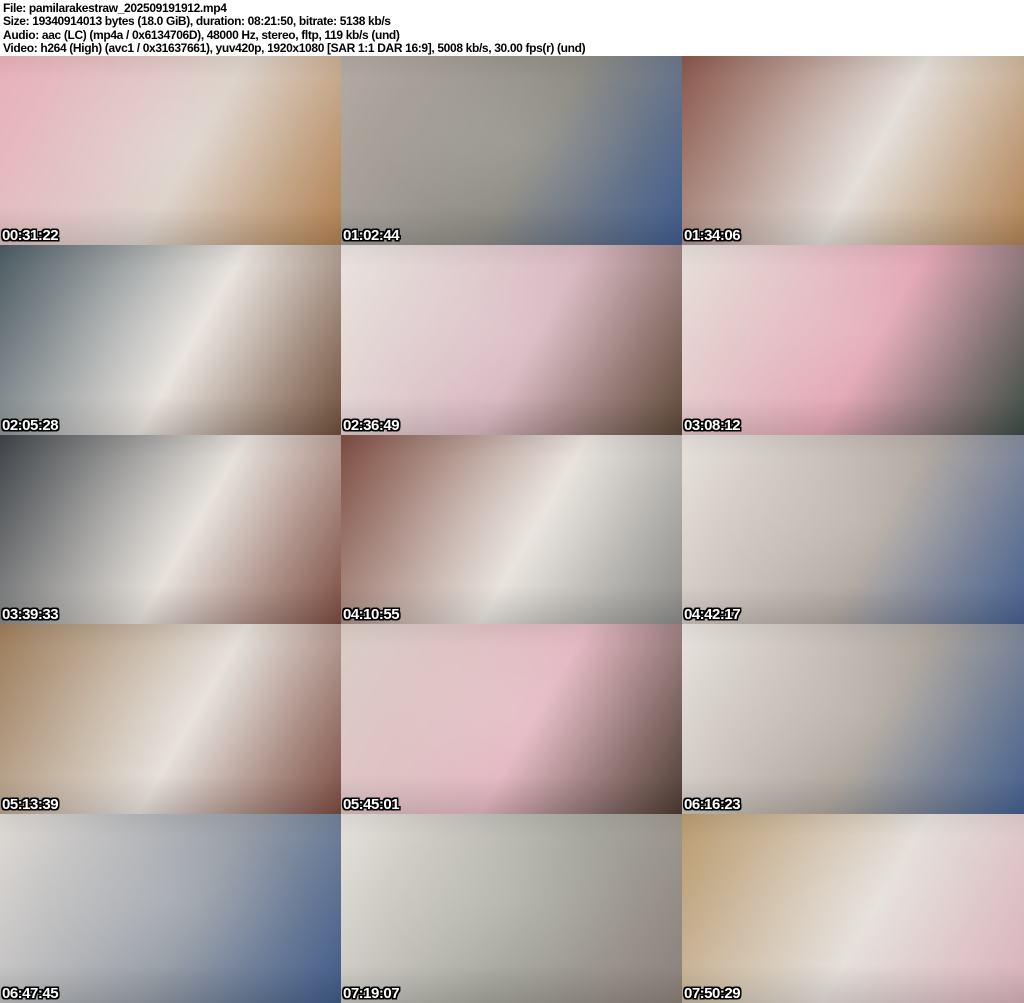 The width and height of the screenshot is (1024, 1003). I want to click on timestamp-overlay: 02:05:28, so click(30, 425).